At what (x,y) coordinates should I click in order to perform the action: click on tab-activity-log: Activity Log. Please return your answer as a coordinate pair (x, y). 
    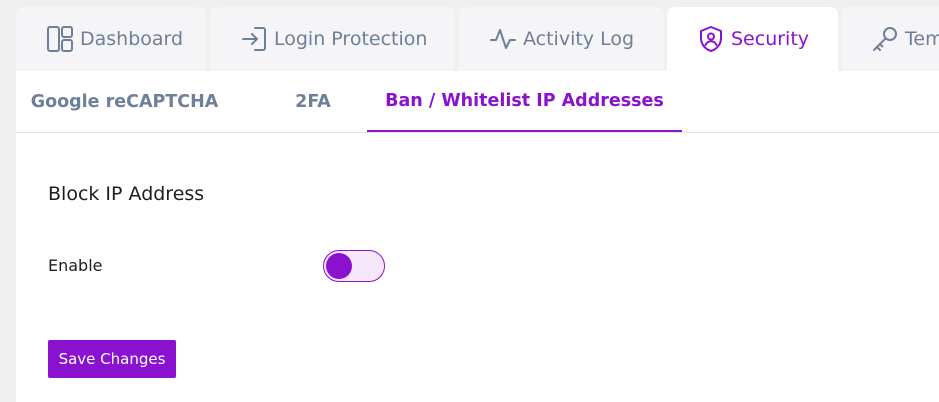
    Looking at the image, I should click on (561, 39).